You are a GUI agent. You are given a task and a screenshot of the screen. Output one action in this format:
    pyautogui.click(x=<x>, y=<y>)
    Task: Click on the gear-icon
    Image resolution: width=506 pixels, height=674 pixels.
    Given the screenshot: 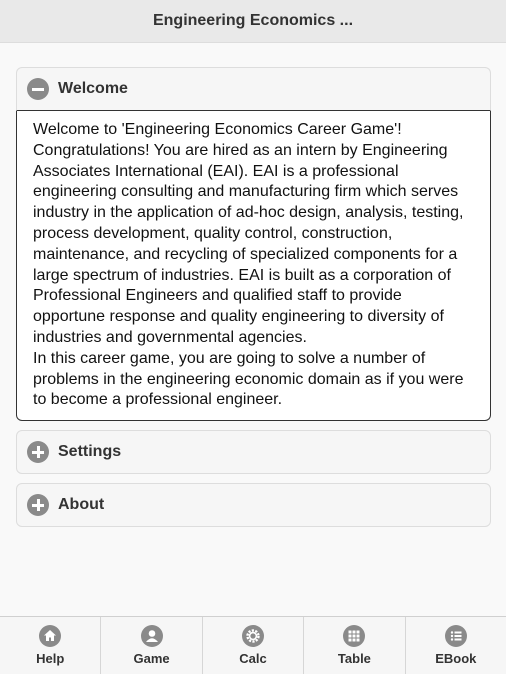 What is the action you would take?
    pyautogui.click(x=253, y=636)
    